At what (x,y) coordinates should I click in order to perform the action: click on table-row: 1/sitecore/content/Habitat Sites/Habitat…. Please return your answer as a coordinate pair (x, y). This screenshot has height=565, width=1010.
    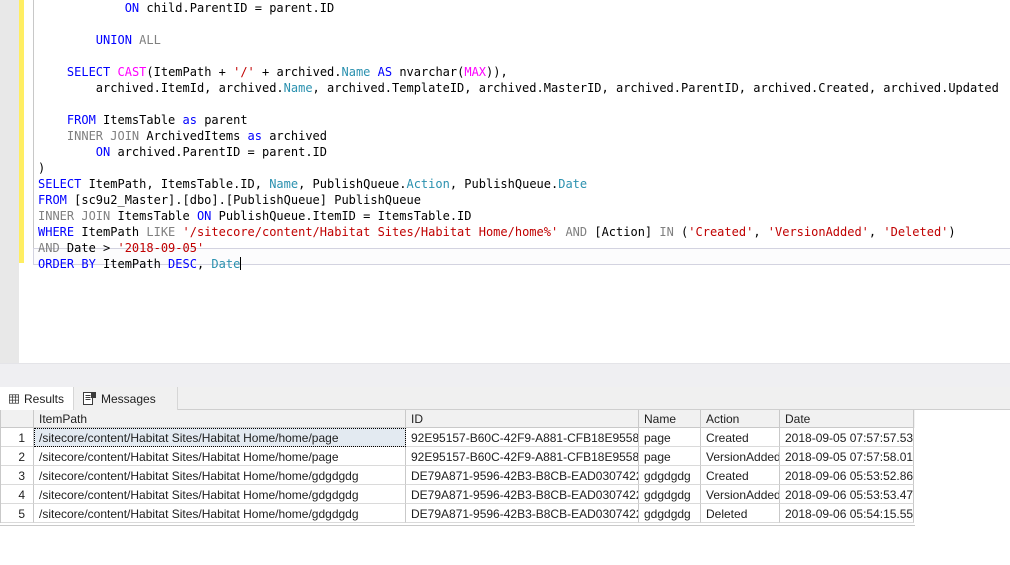
    Looking at the image, I should click on (458, 437).